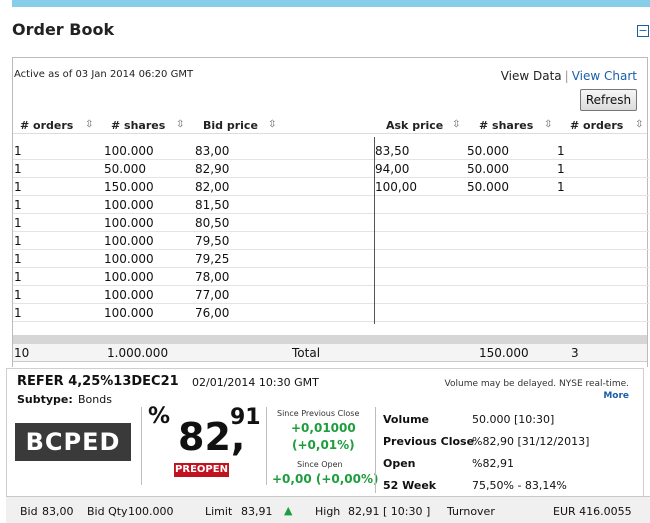 This screenshot has height=523, width=650. I want to click on open-label: Open, so click(399, 463).